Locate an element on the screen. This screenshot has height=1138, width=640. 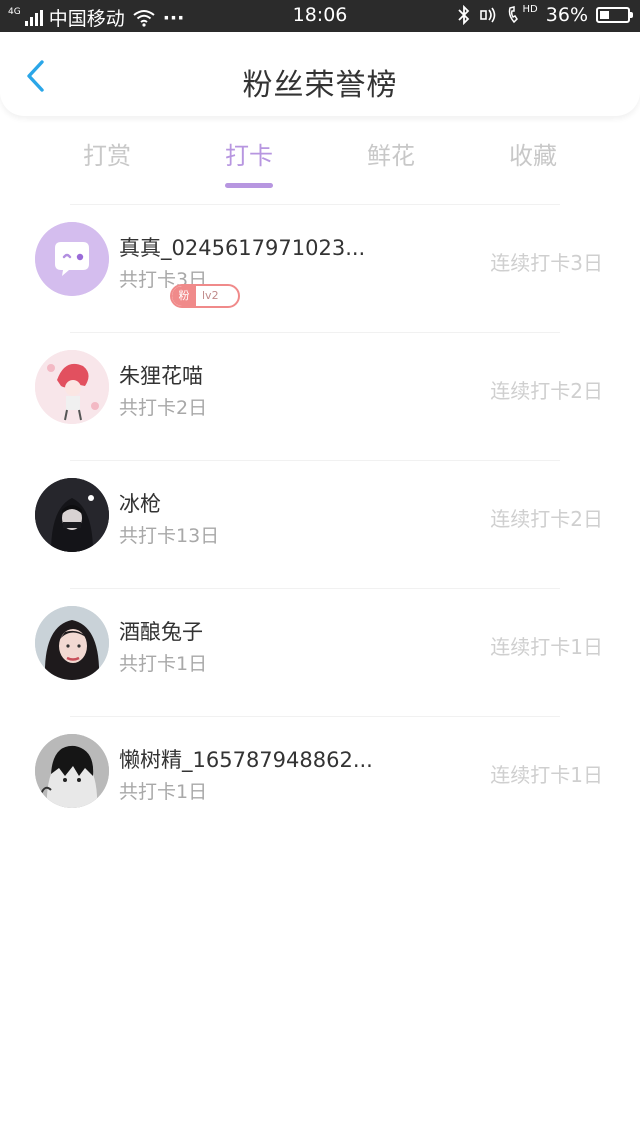
fan-row: 朱狸花喵 共打卡2日 连续打卡2日 is located at coordinates (320, 396).